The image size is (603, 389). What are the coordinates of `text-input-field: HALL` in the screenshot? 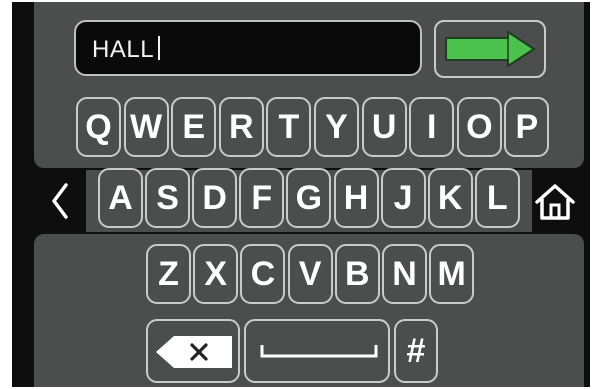 It's located at (248, 48).